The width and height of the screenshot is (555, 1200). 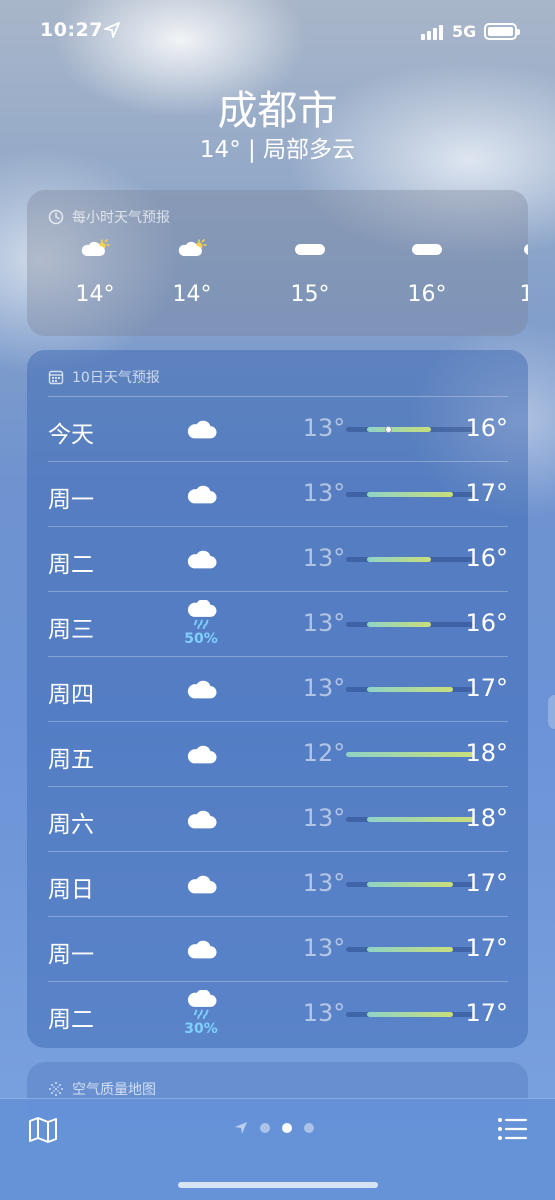 What do you see at coordinates (278, 753) in the screenshot?
I see `forecast-row: 周五 12° 18°` at bounding box center [278, 753].